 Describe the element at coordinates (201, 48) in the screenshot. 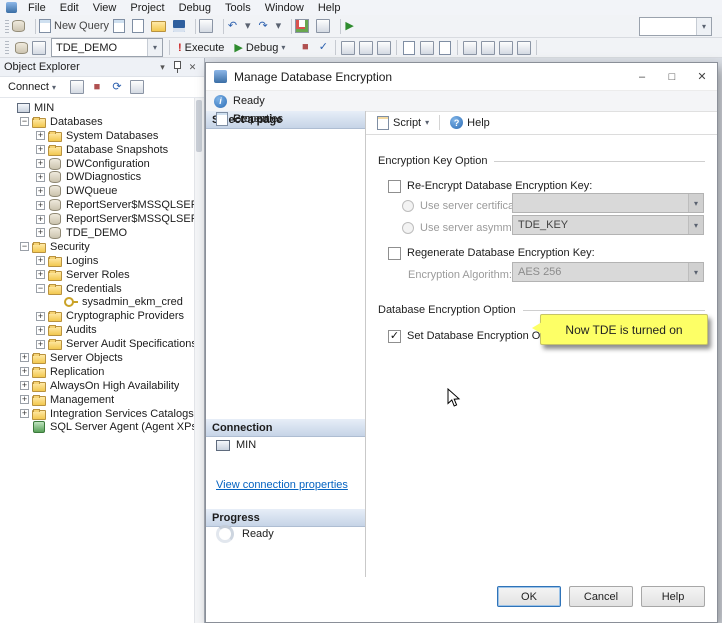

I see `execute-button: ! Execute` at that location.